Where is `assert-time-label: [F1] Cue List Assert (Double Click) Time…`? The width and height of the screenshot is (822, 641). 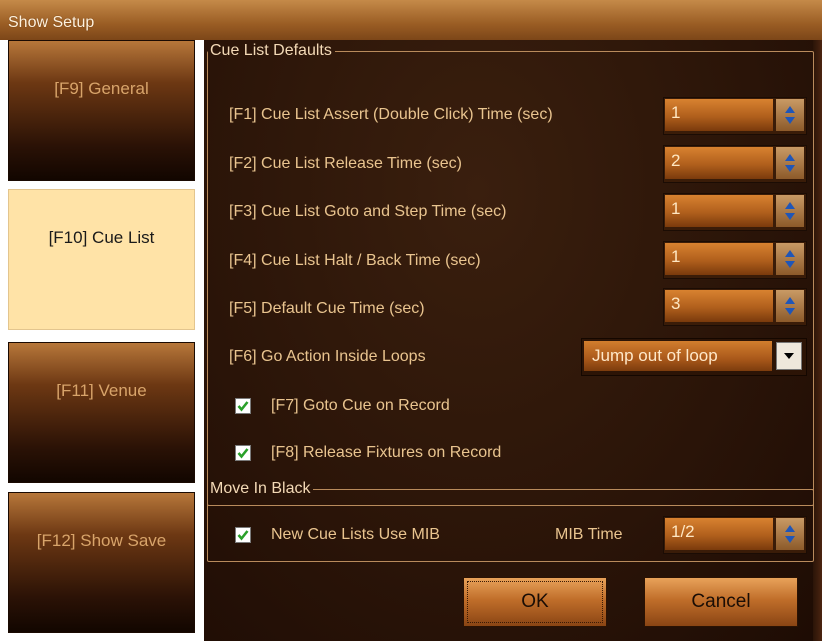 assert-time-label: [F1] Cue List Assert (Double Click) Time… is located at coordinates (391, 114).